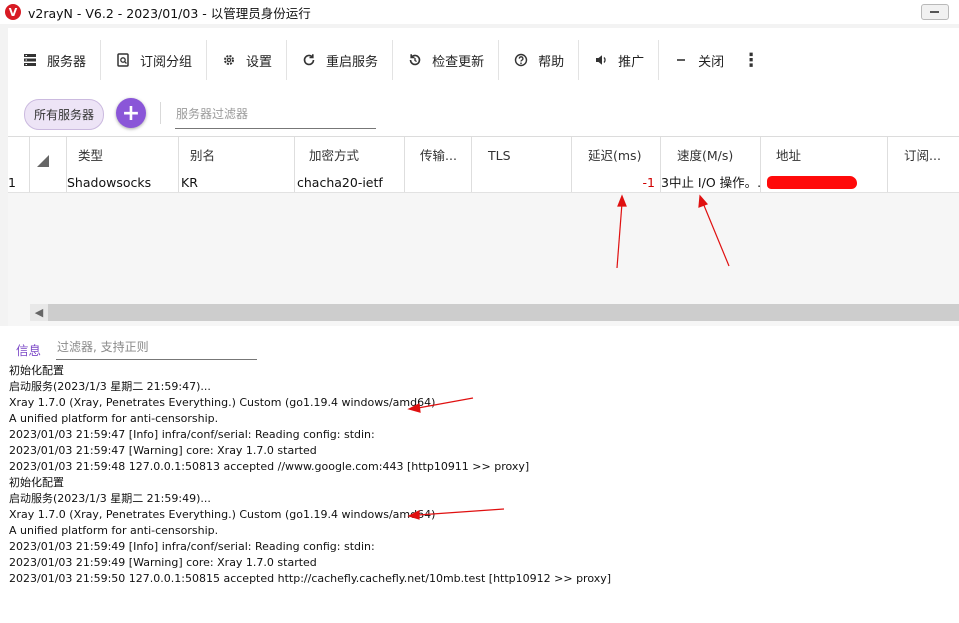 This screenshot has width=959, height=623. I want to click on log-filter-input, so click(156, 347).